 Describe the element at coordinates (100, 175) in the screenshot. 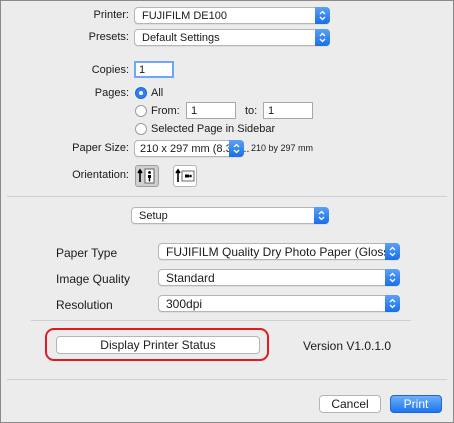

I see `orientation-label: Orientation:` at that location.